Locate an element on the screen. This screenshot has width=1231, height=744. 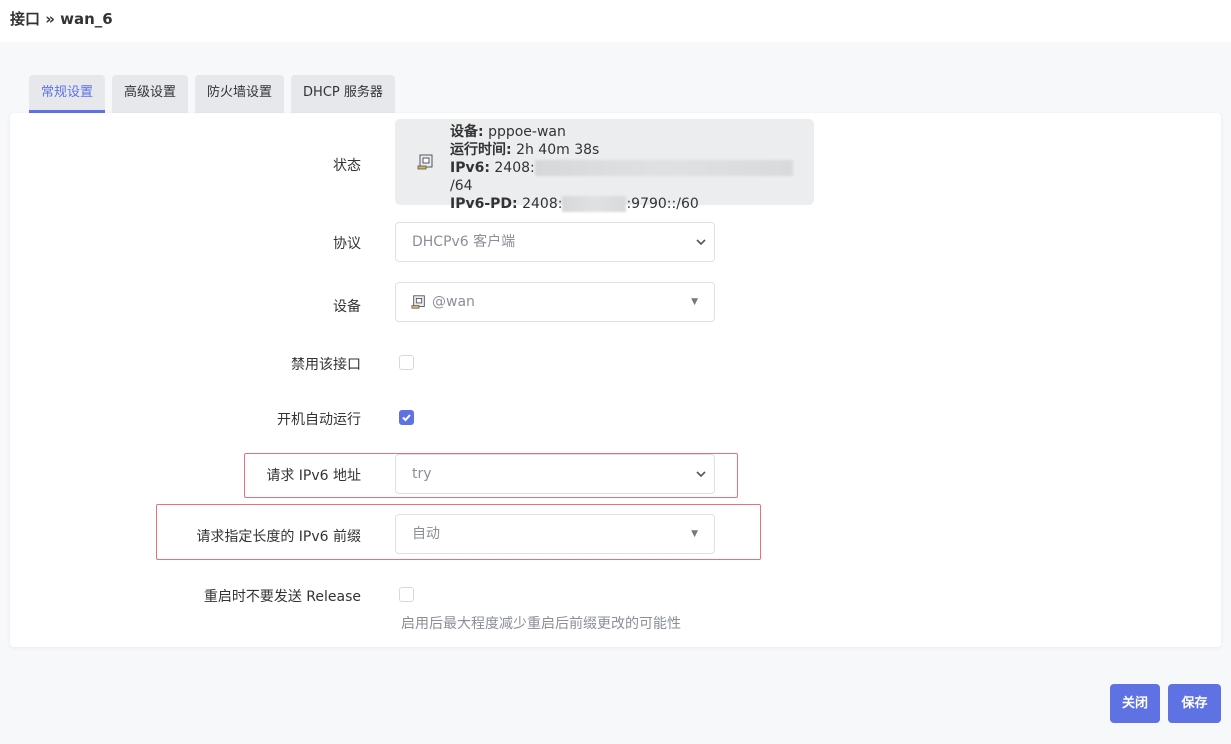
status-label: 状态 is located at coordinates (347, 166).